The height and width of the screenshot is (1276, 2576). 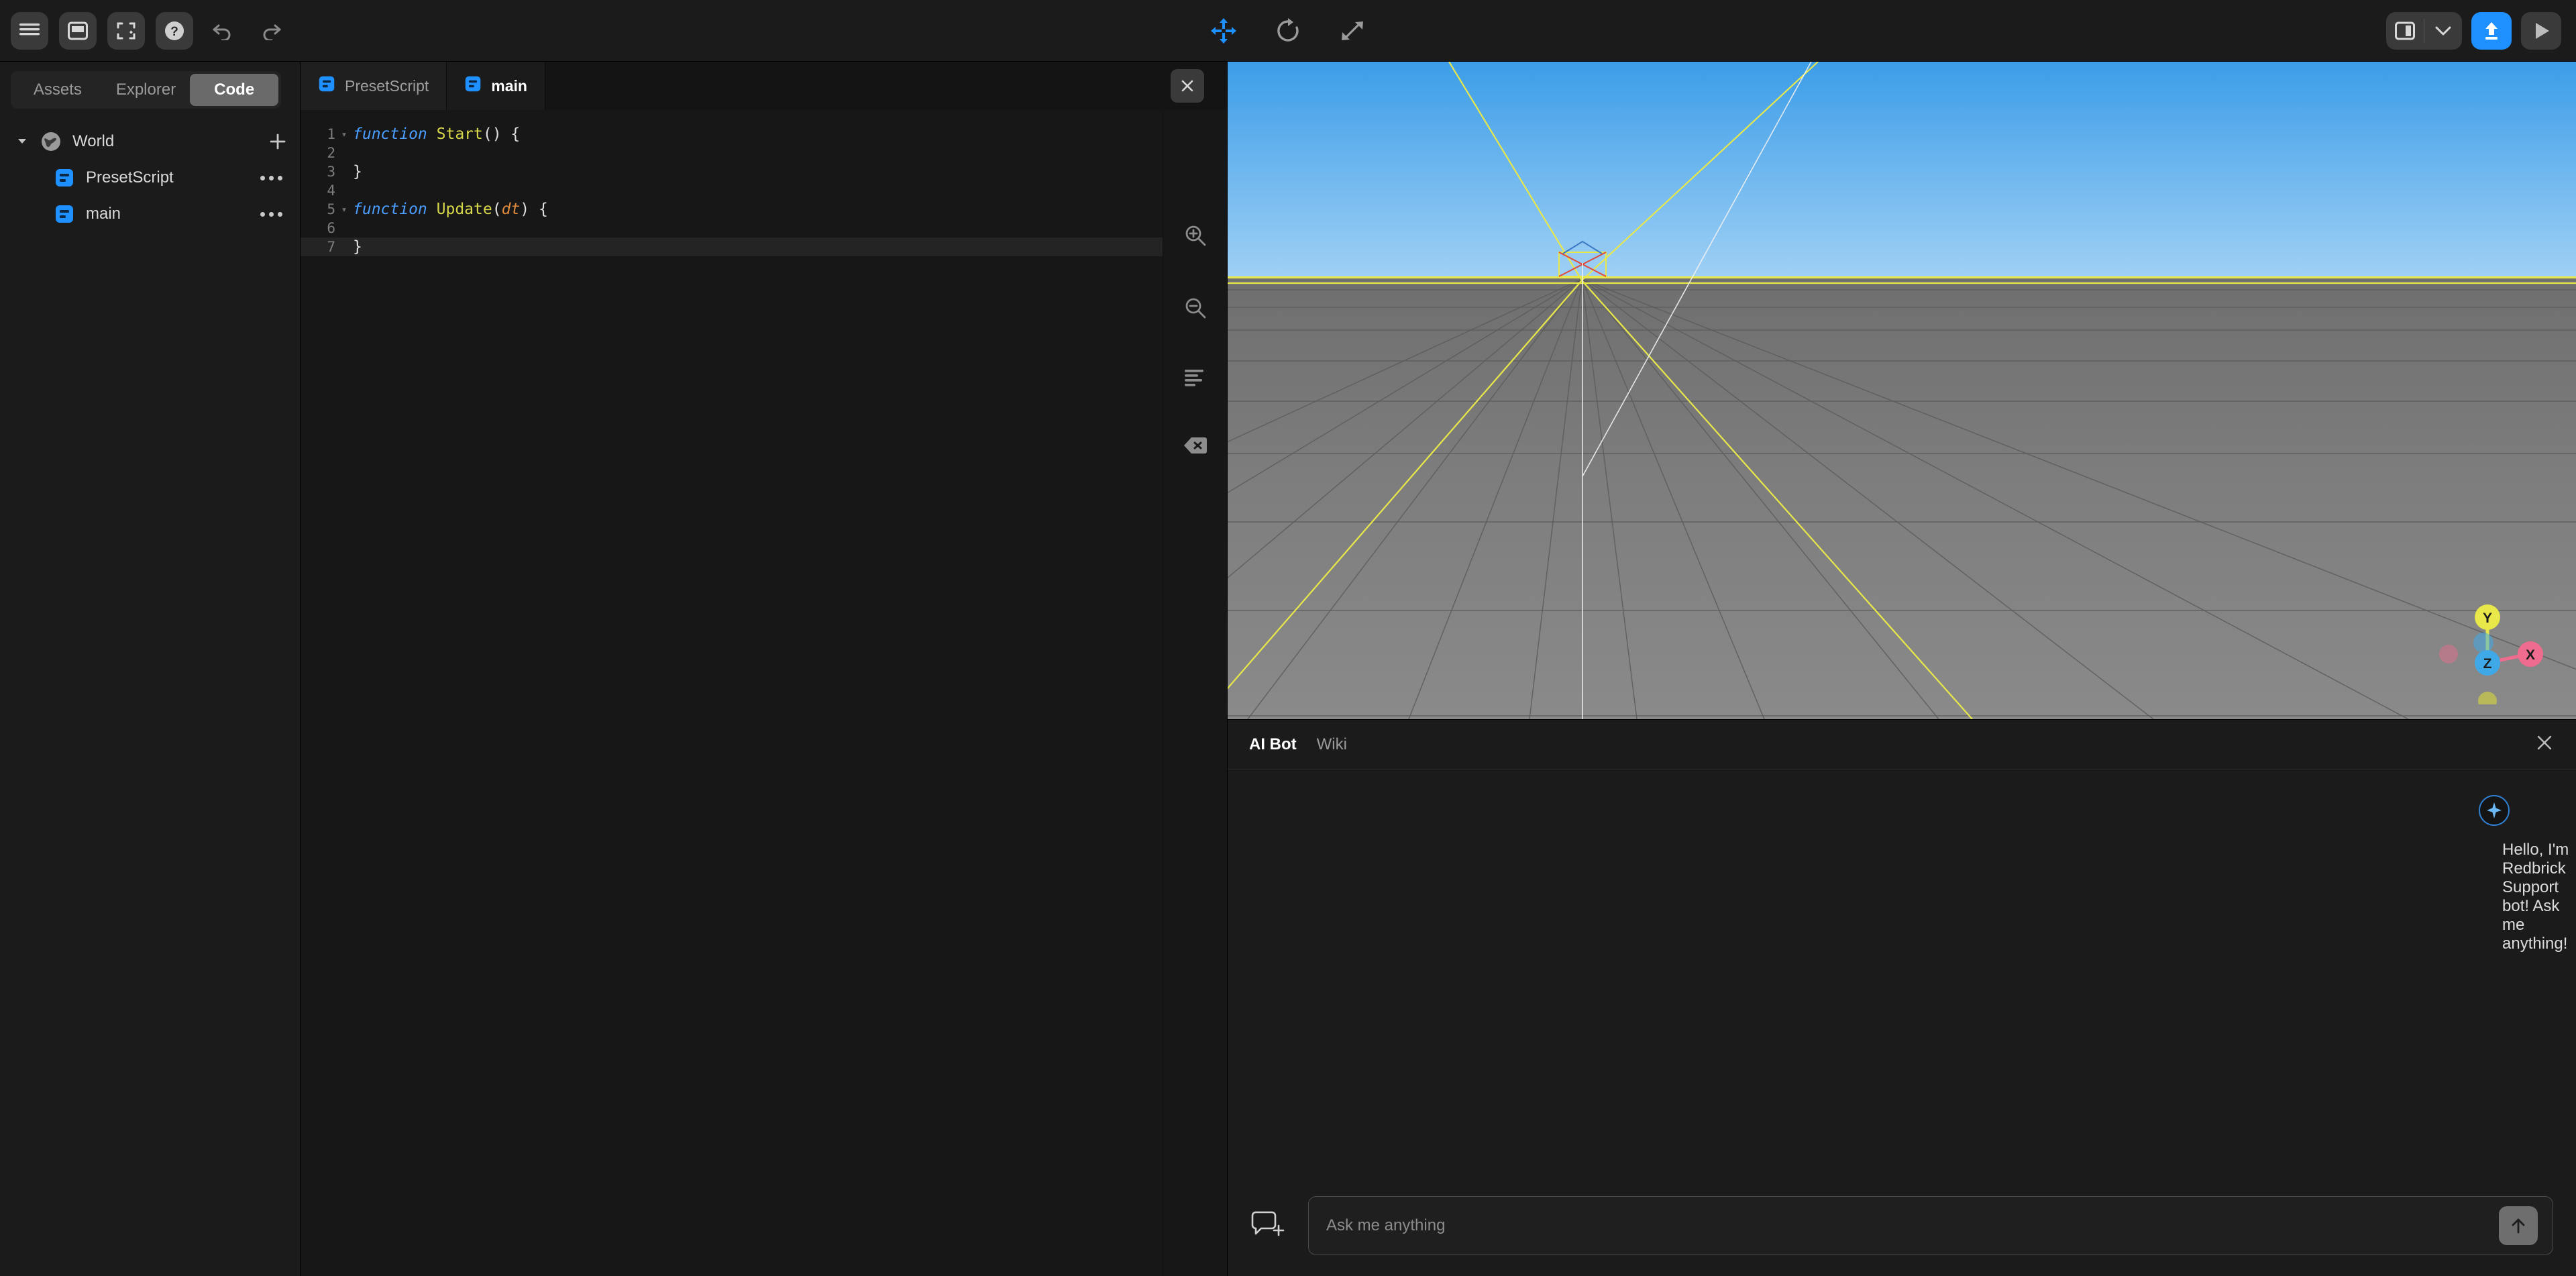 What do you see at coordinates (1195, 446) in the screenshot?
I see `clear-icon` at bounding box center [1195, 446].